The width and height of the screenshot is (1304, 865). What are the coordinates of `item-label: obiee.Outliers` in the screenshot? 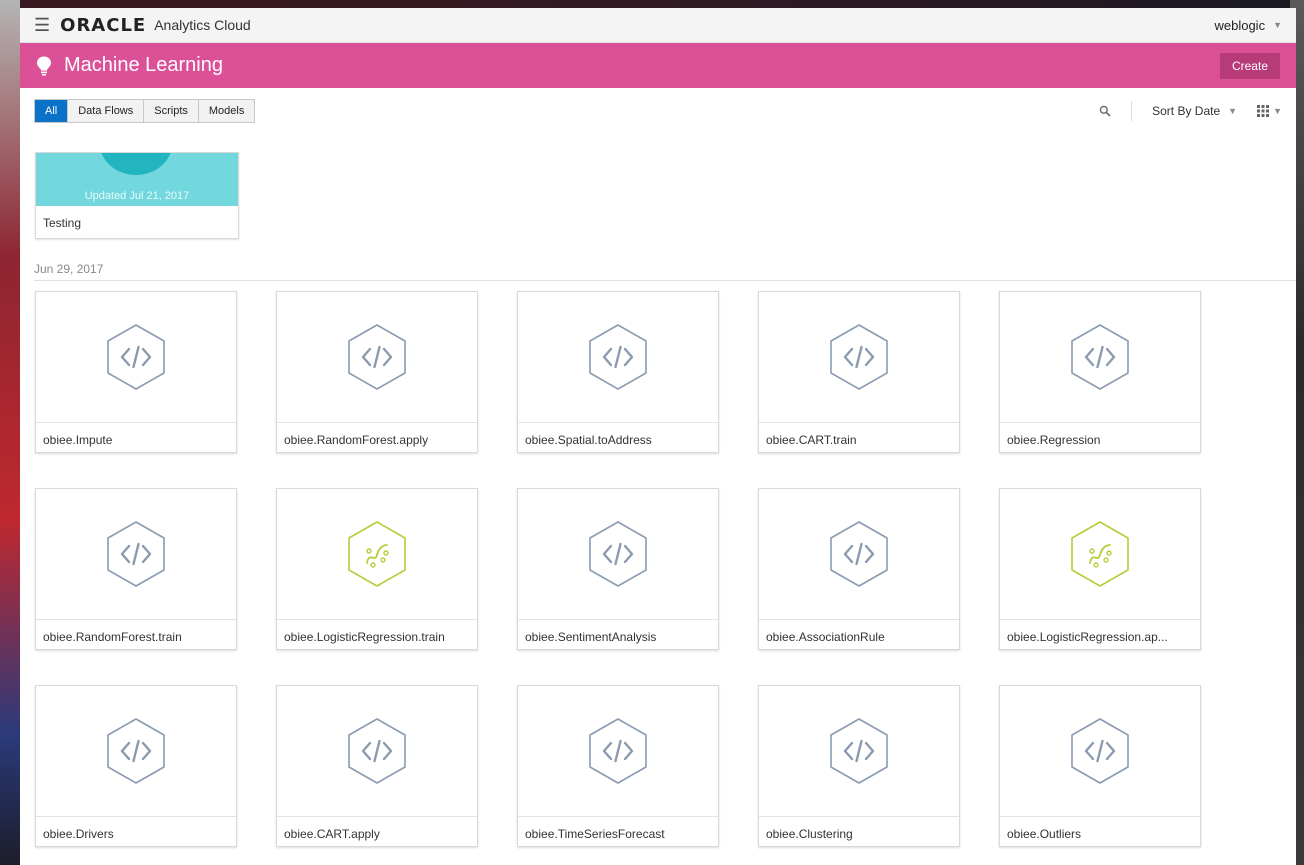 It's located at (1044, 834).